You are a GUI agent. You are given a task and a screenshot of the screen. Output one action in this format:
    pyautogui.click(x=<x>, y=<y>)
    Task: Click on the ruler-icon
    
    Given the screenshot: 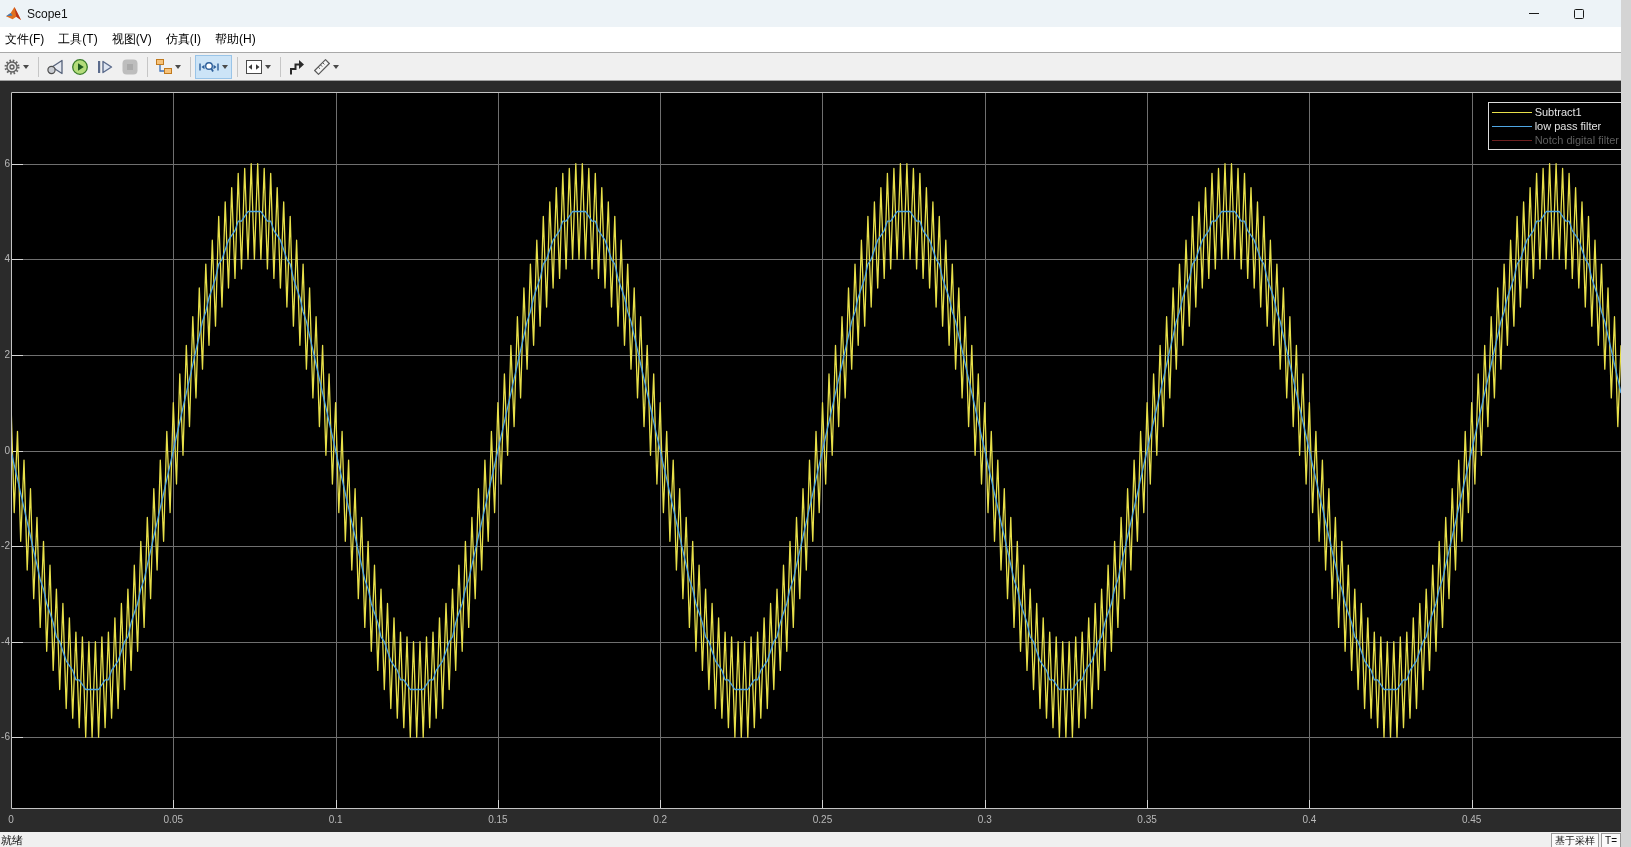 What is the action you would take?
    pyautogui.click(x=322, y=66)
    